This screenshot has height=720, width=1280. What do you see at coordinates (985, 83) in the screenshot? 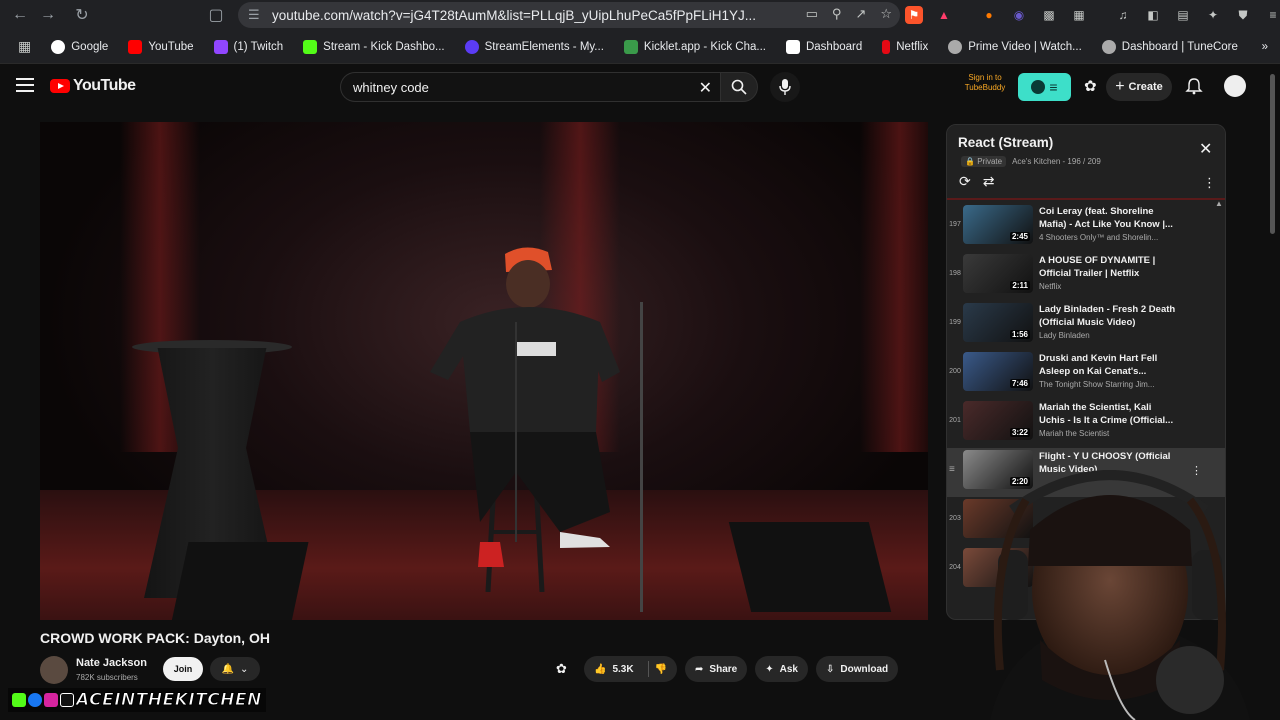
I see `tubebuddy-signin-link: Sign in to TubeBuddy` at bounding box center [985, 83].